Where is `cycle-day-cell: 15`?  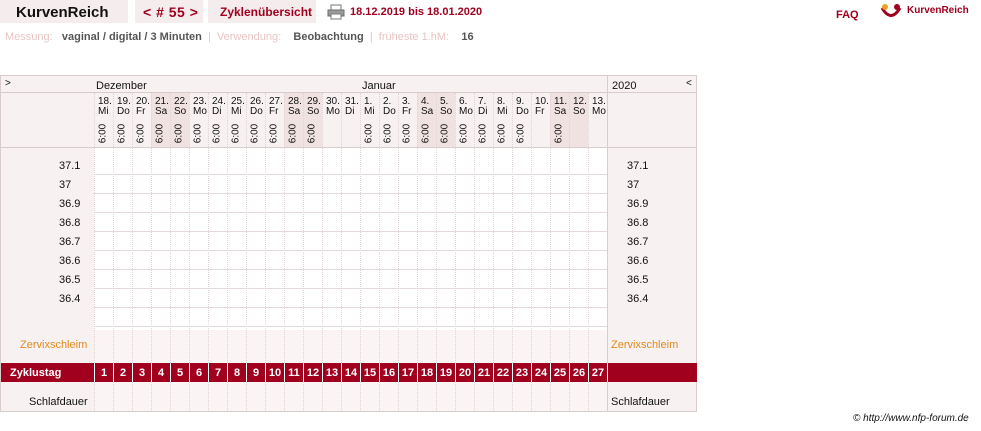 cycle-day-cell: 15 is located at coordinates (369, 372).